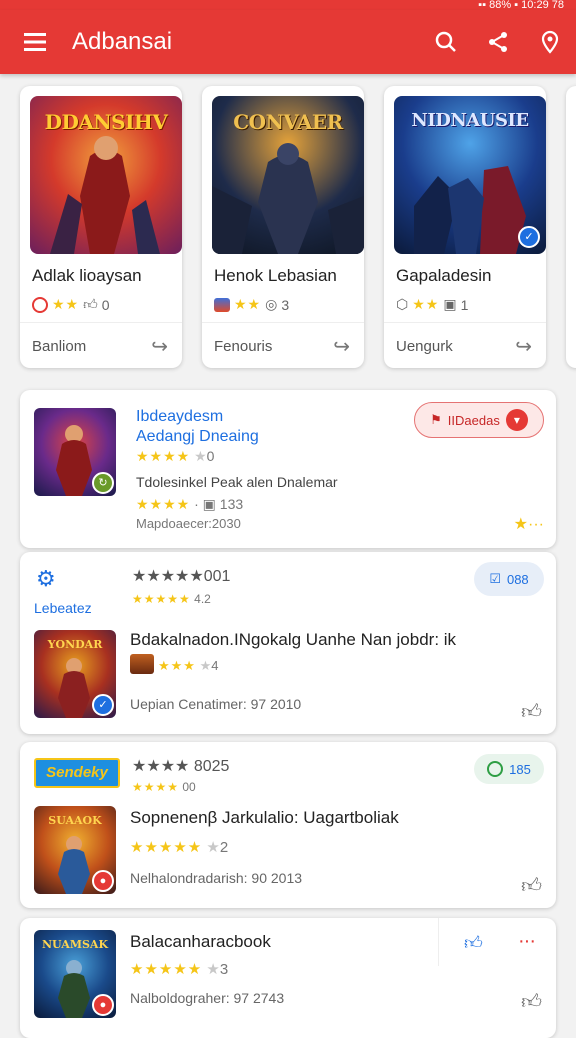  I want to click on item-rating: ★★★ ★4, so click(188, 666).